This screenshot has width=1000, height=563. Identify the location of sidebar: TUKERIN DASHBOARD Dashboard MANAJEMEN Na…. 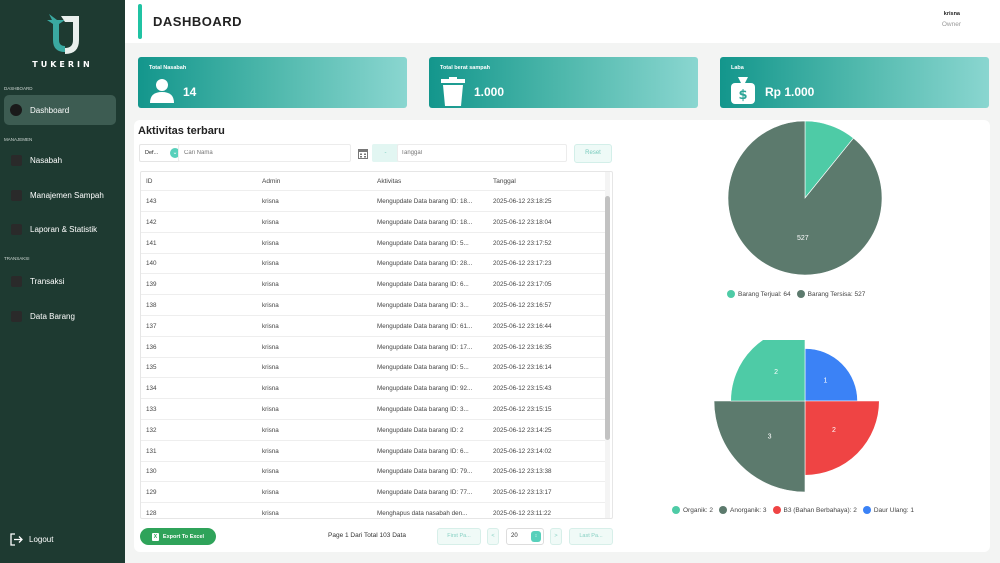
(62, 281).